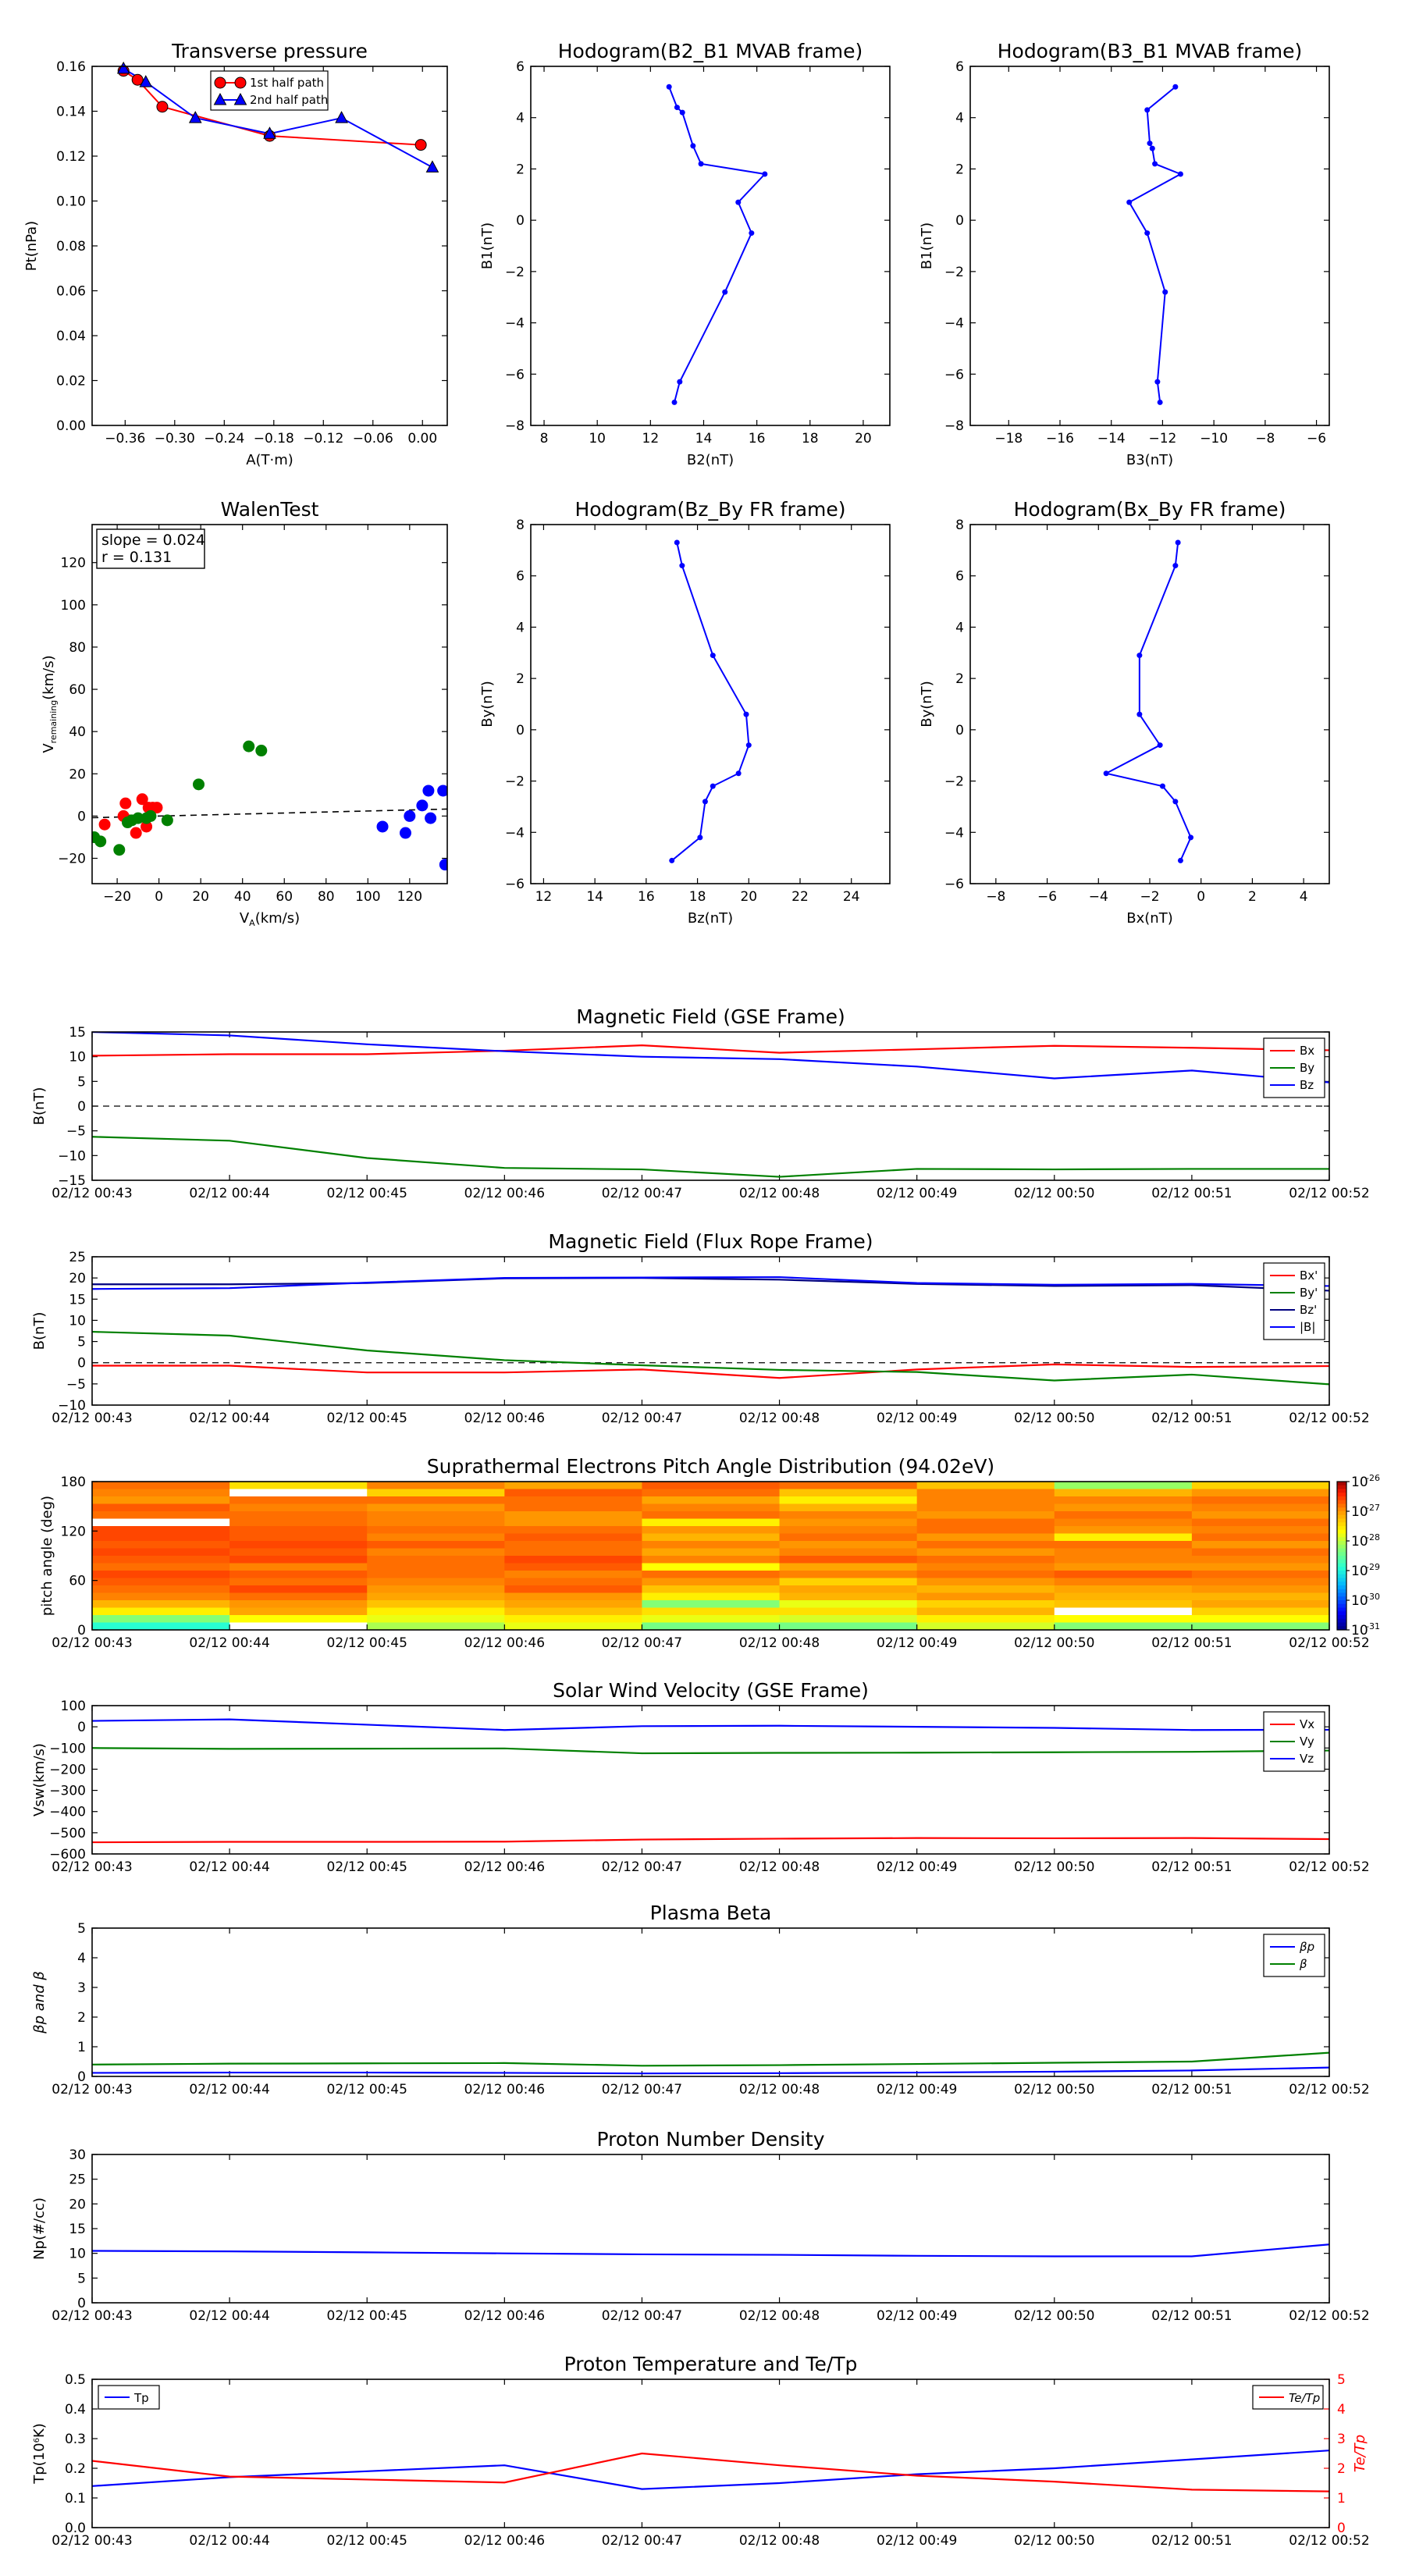  What do you see at coordinates (1342, 2528) in the screenshot?
I see `right-y-tick-label: 0` at bounding box center [1342, 2528].